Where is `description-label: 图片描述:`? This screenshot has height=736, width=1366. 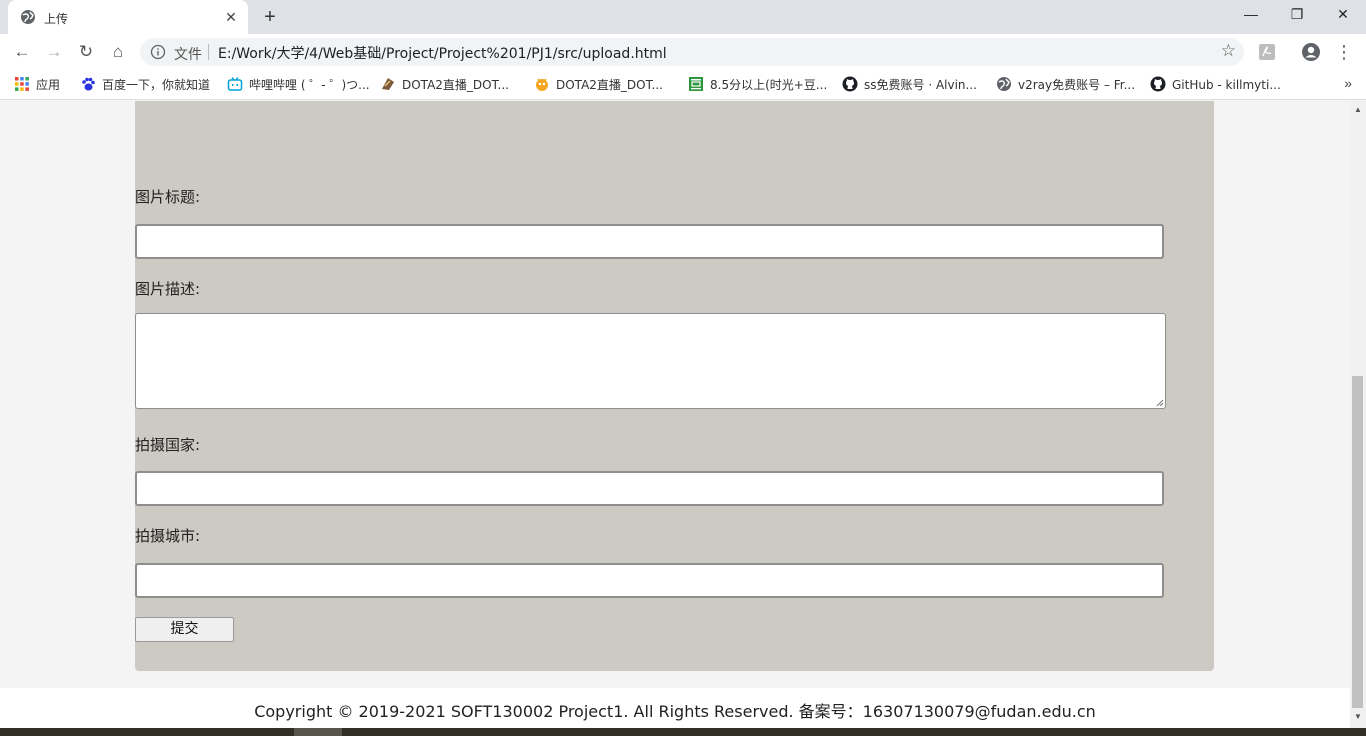
description-label: 图片描述: is located at coordinates (168, 289).